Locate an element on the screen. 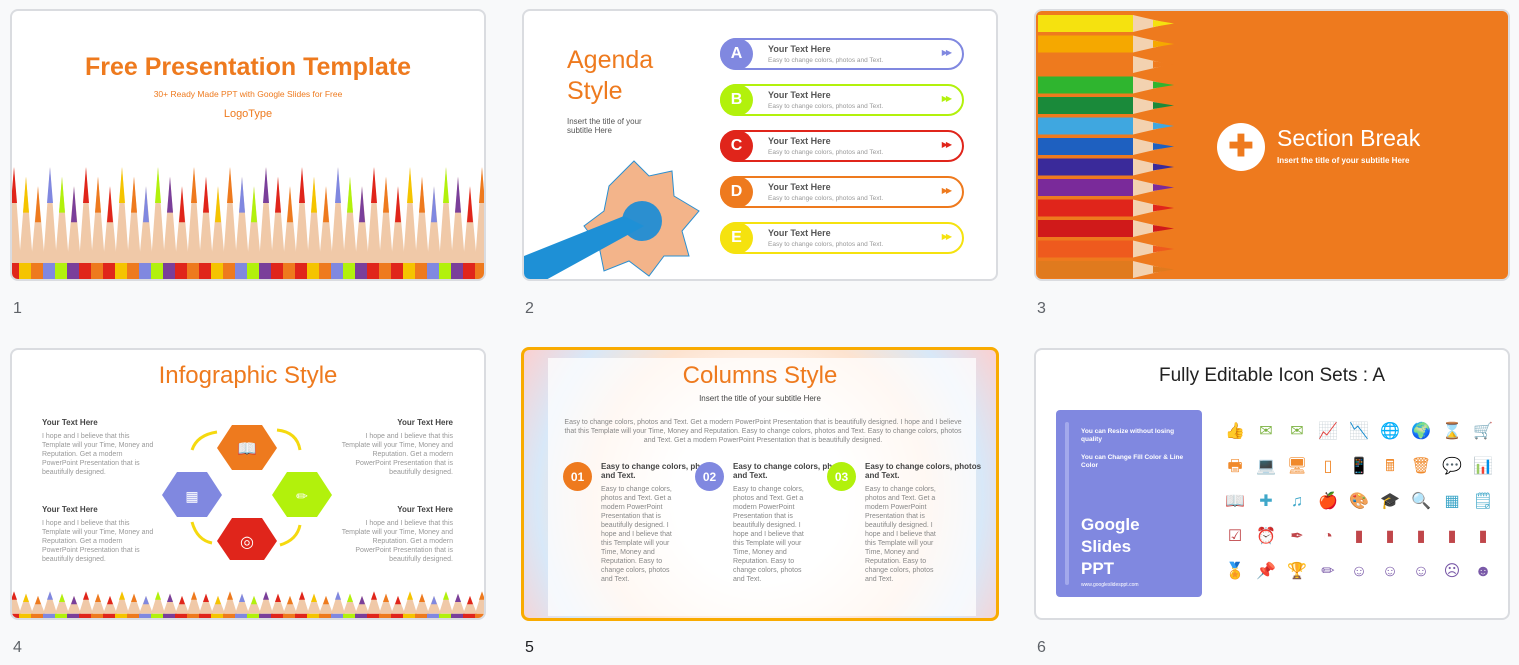 The image size is (1519, 665). alarm-icon: ⏰ is located at coordinates (1266, 536).